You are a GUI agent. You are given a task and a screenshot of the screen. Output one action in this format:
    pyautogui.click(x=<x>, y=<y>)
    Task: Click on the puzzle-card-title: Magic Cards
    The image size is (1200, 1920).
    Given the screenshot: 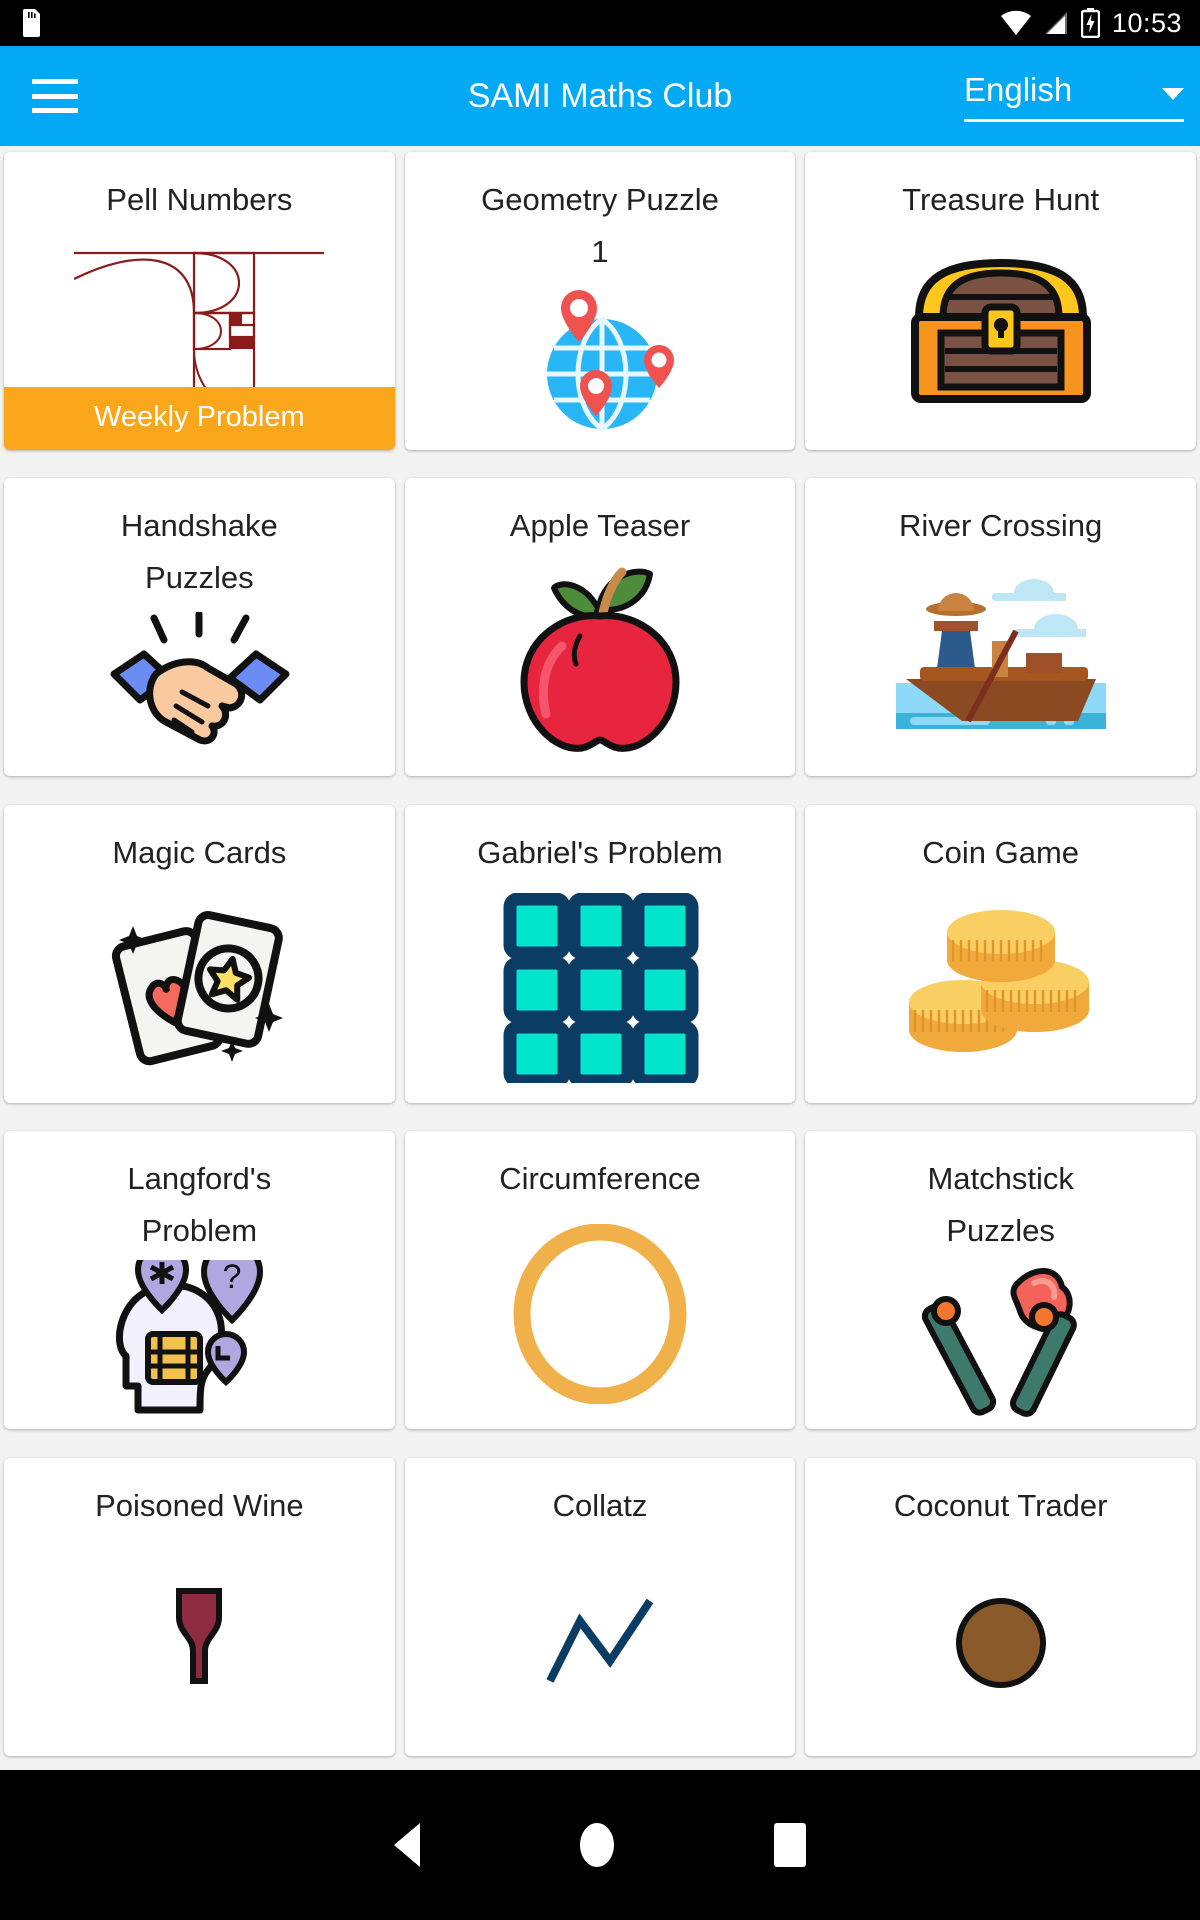 What is the action you would take?
    pyautogui.click(x=199, y=852)
    